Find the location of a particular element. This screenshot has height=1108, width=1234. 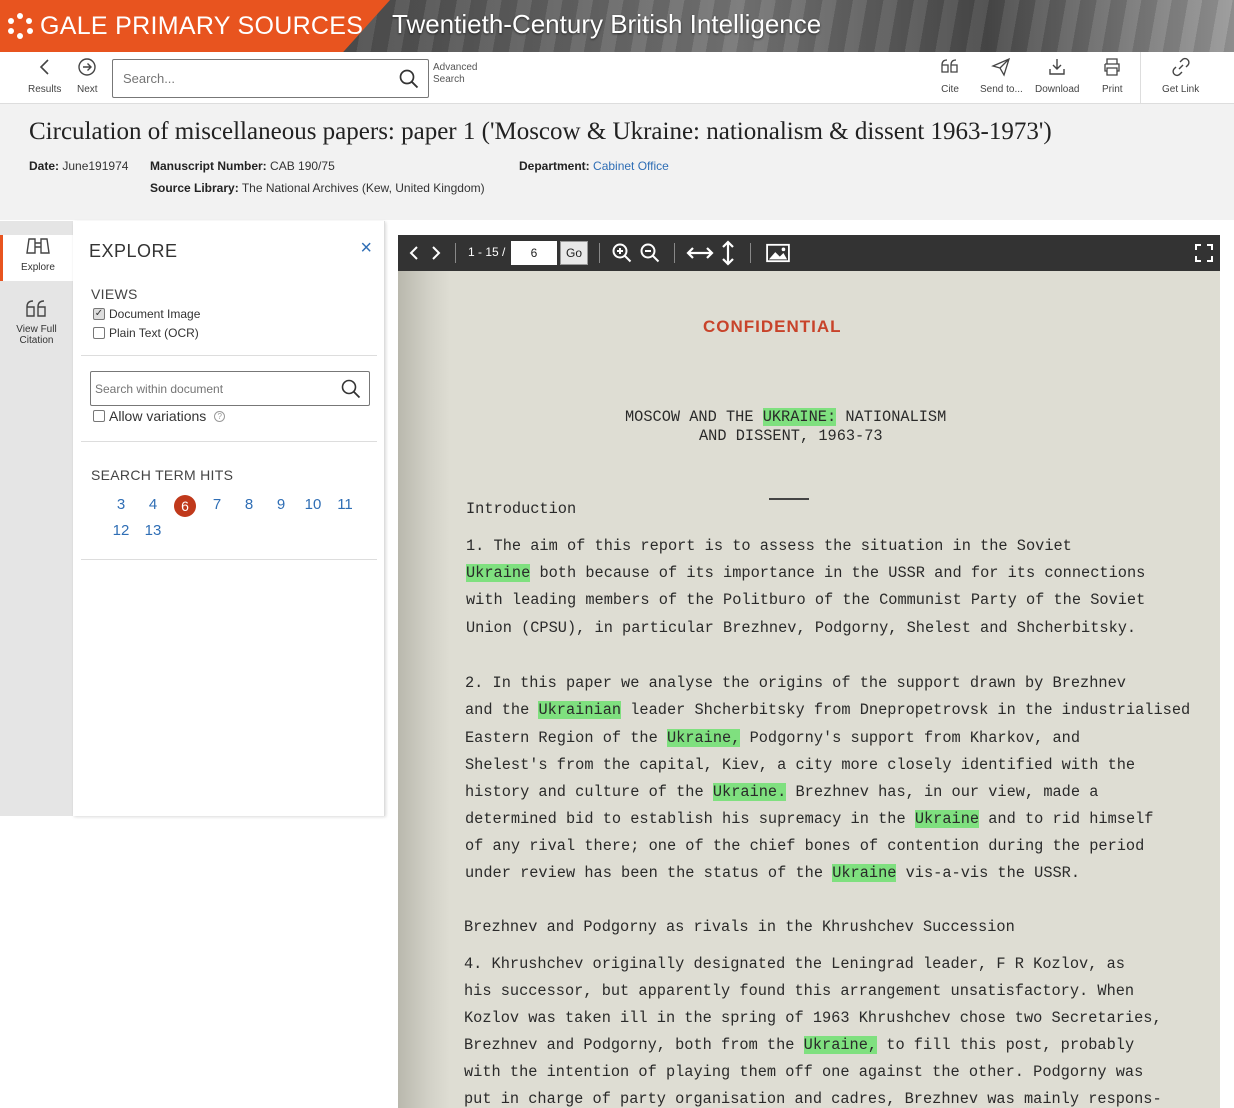

binoculars-icon is located at coordinates (38, 246).